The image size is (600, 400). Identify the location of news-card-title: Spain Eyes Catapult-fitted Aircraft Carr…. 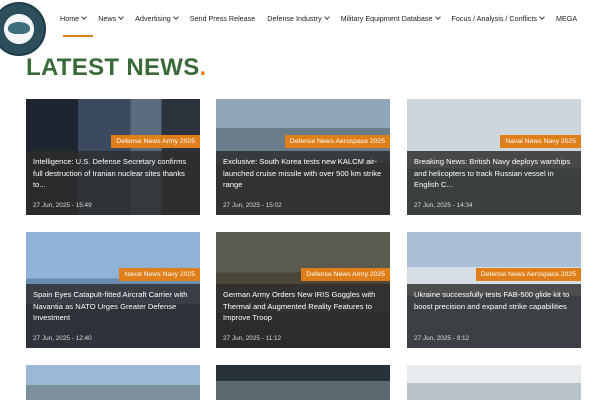
(112, 306).